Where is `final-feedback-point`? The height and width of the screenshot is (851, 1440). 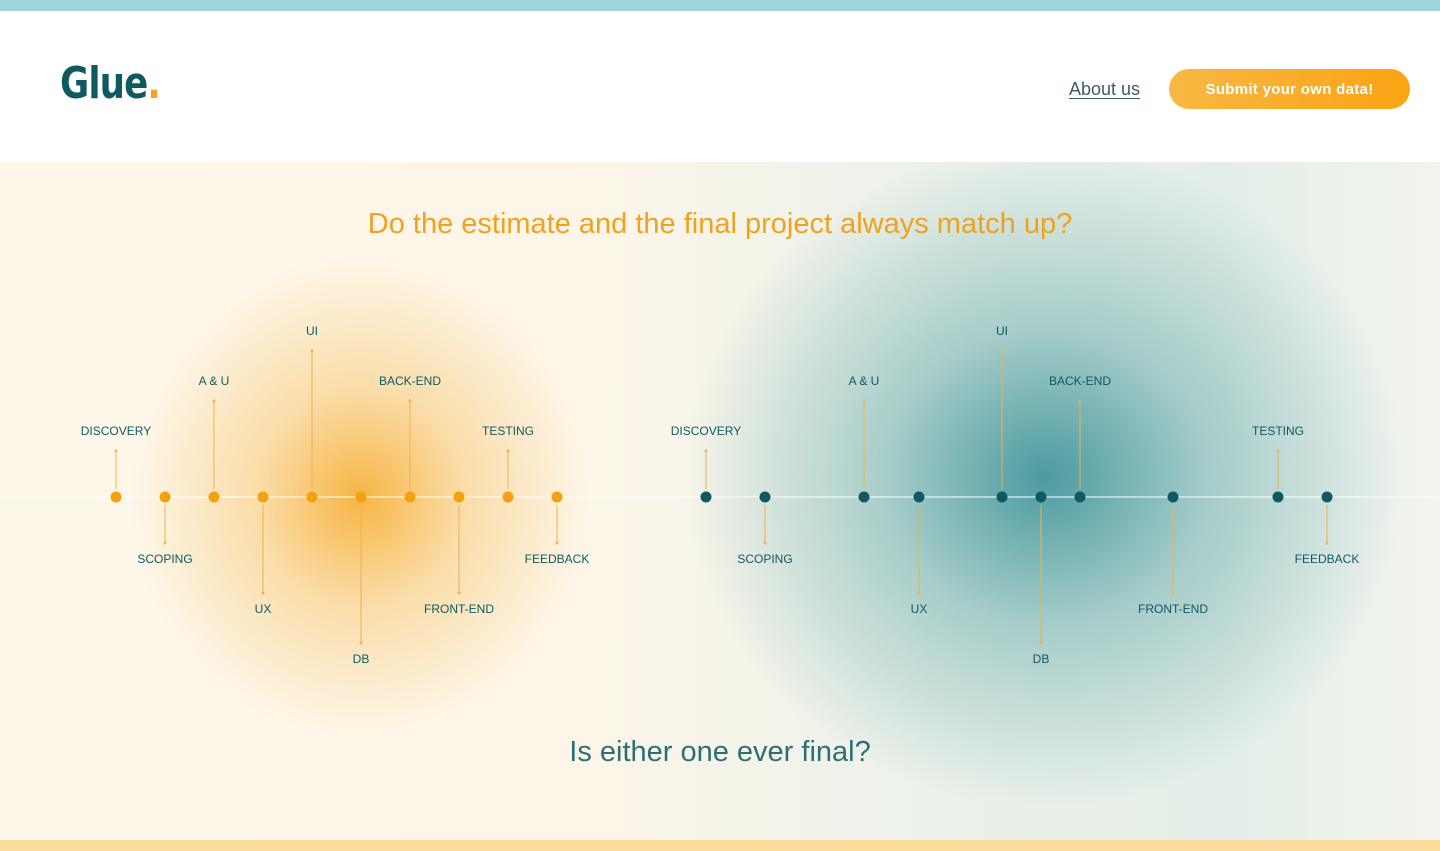
final-feedback-point is located at coordinates (1327, 497).